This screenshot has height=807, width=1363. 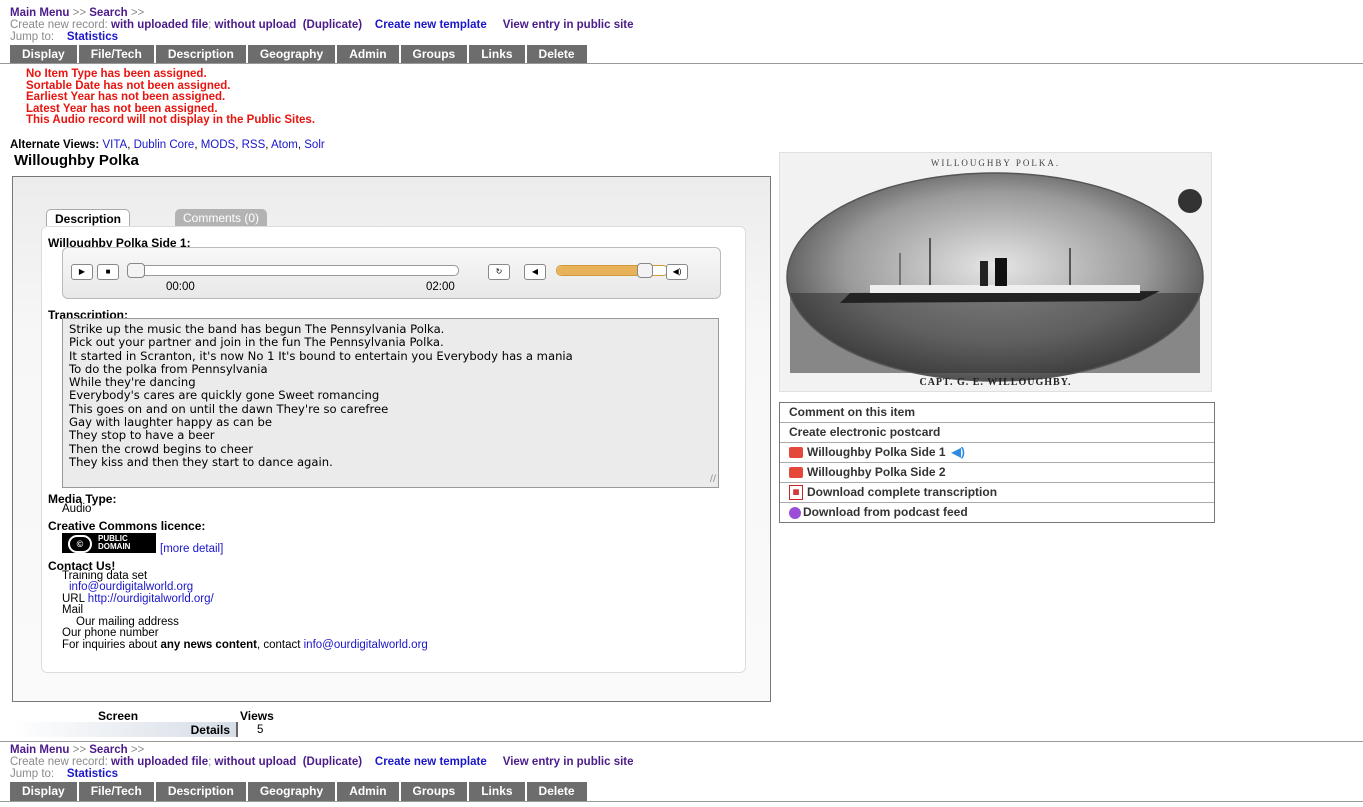 I want to click on create-new-record-label: Create new record:, so click(x=59, y=762).